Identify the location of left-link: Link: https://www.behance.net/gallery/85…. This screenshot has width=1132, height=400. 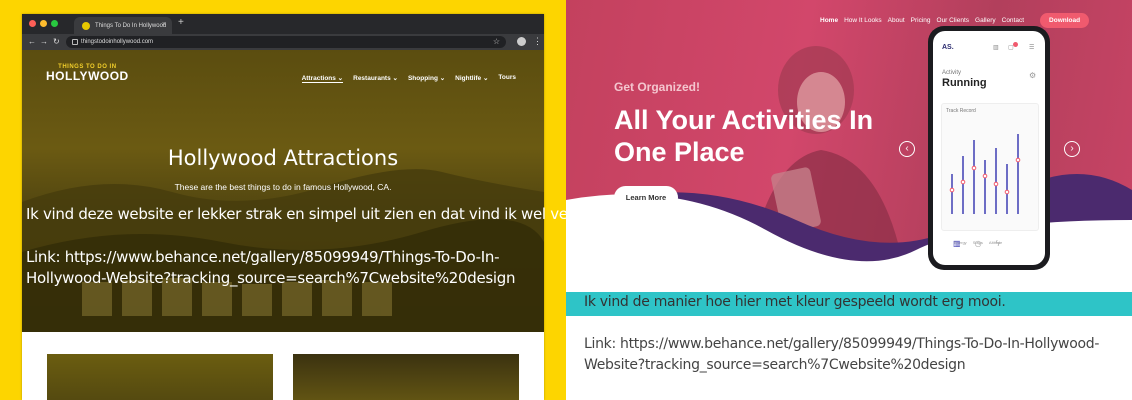
(271, 267).